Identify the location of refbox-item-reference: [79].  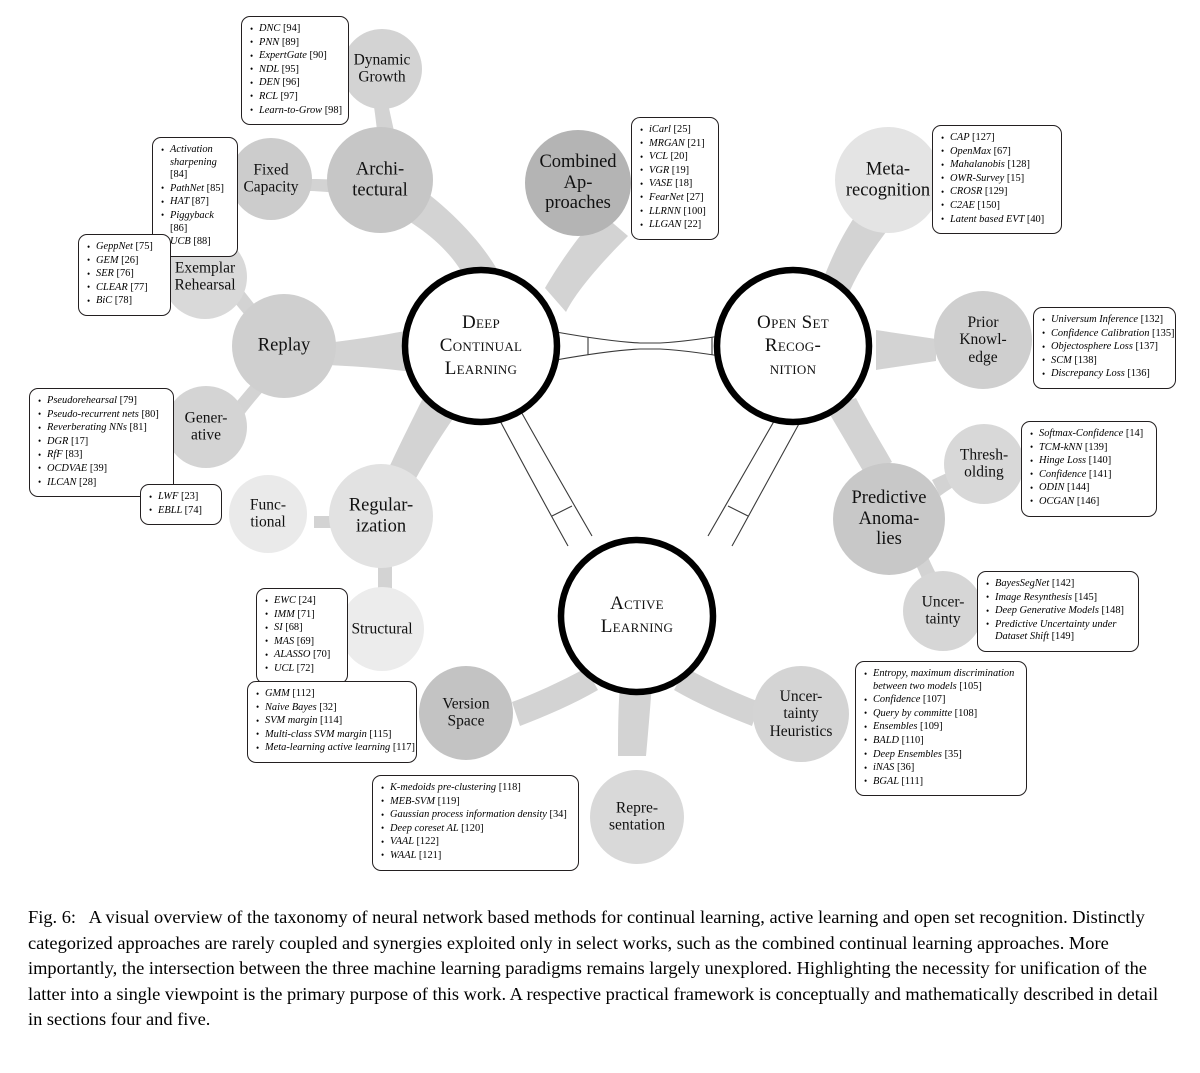
(128, 400).